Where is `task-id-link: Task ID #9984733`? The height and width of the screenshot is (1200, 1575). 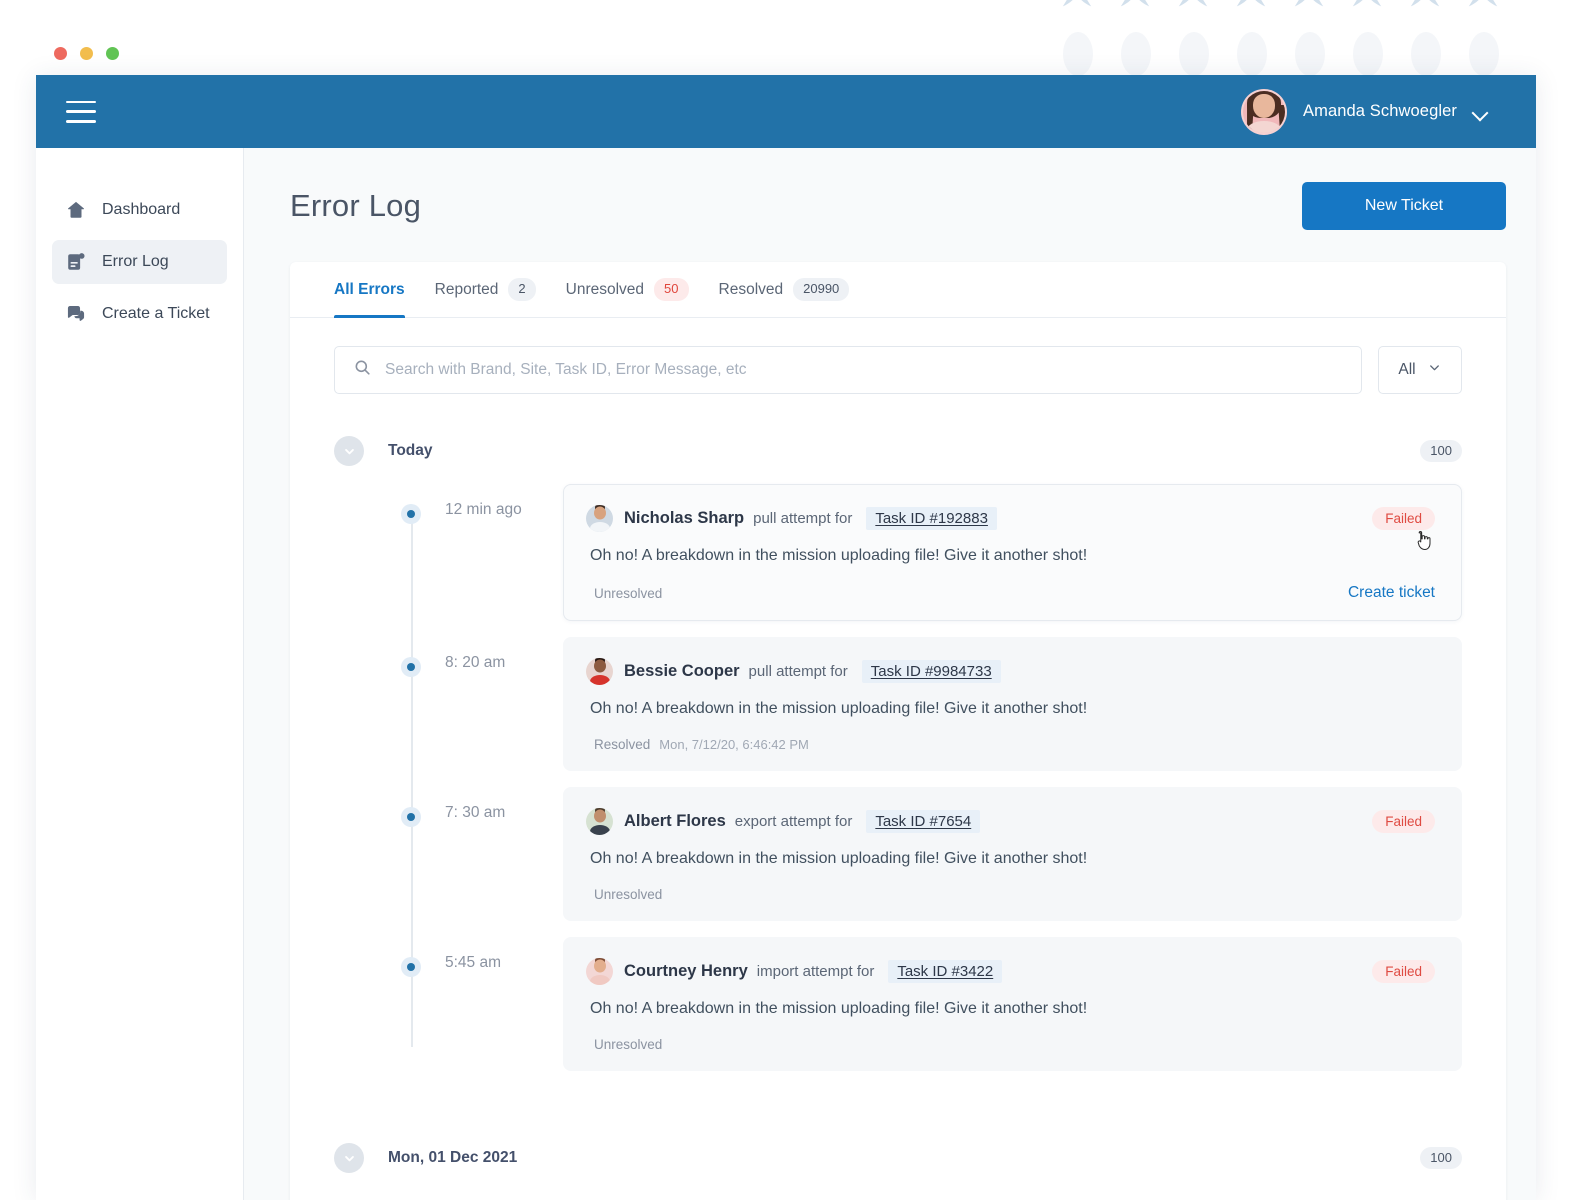 task-id-link: Task ID #9984733 is located at coordinates (931, 671).